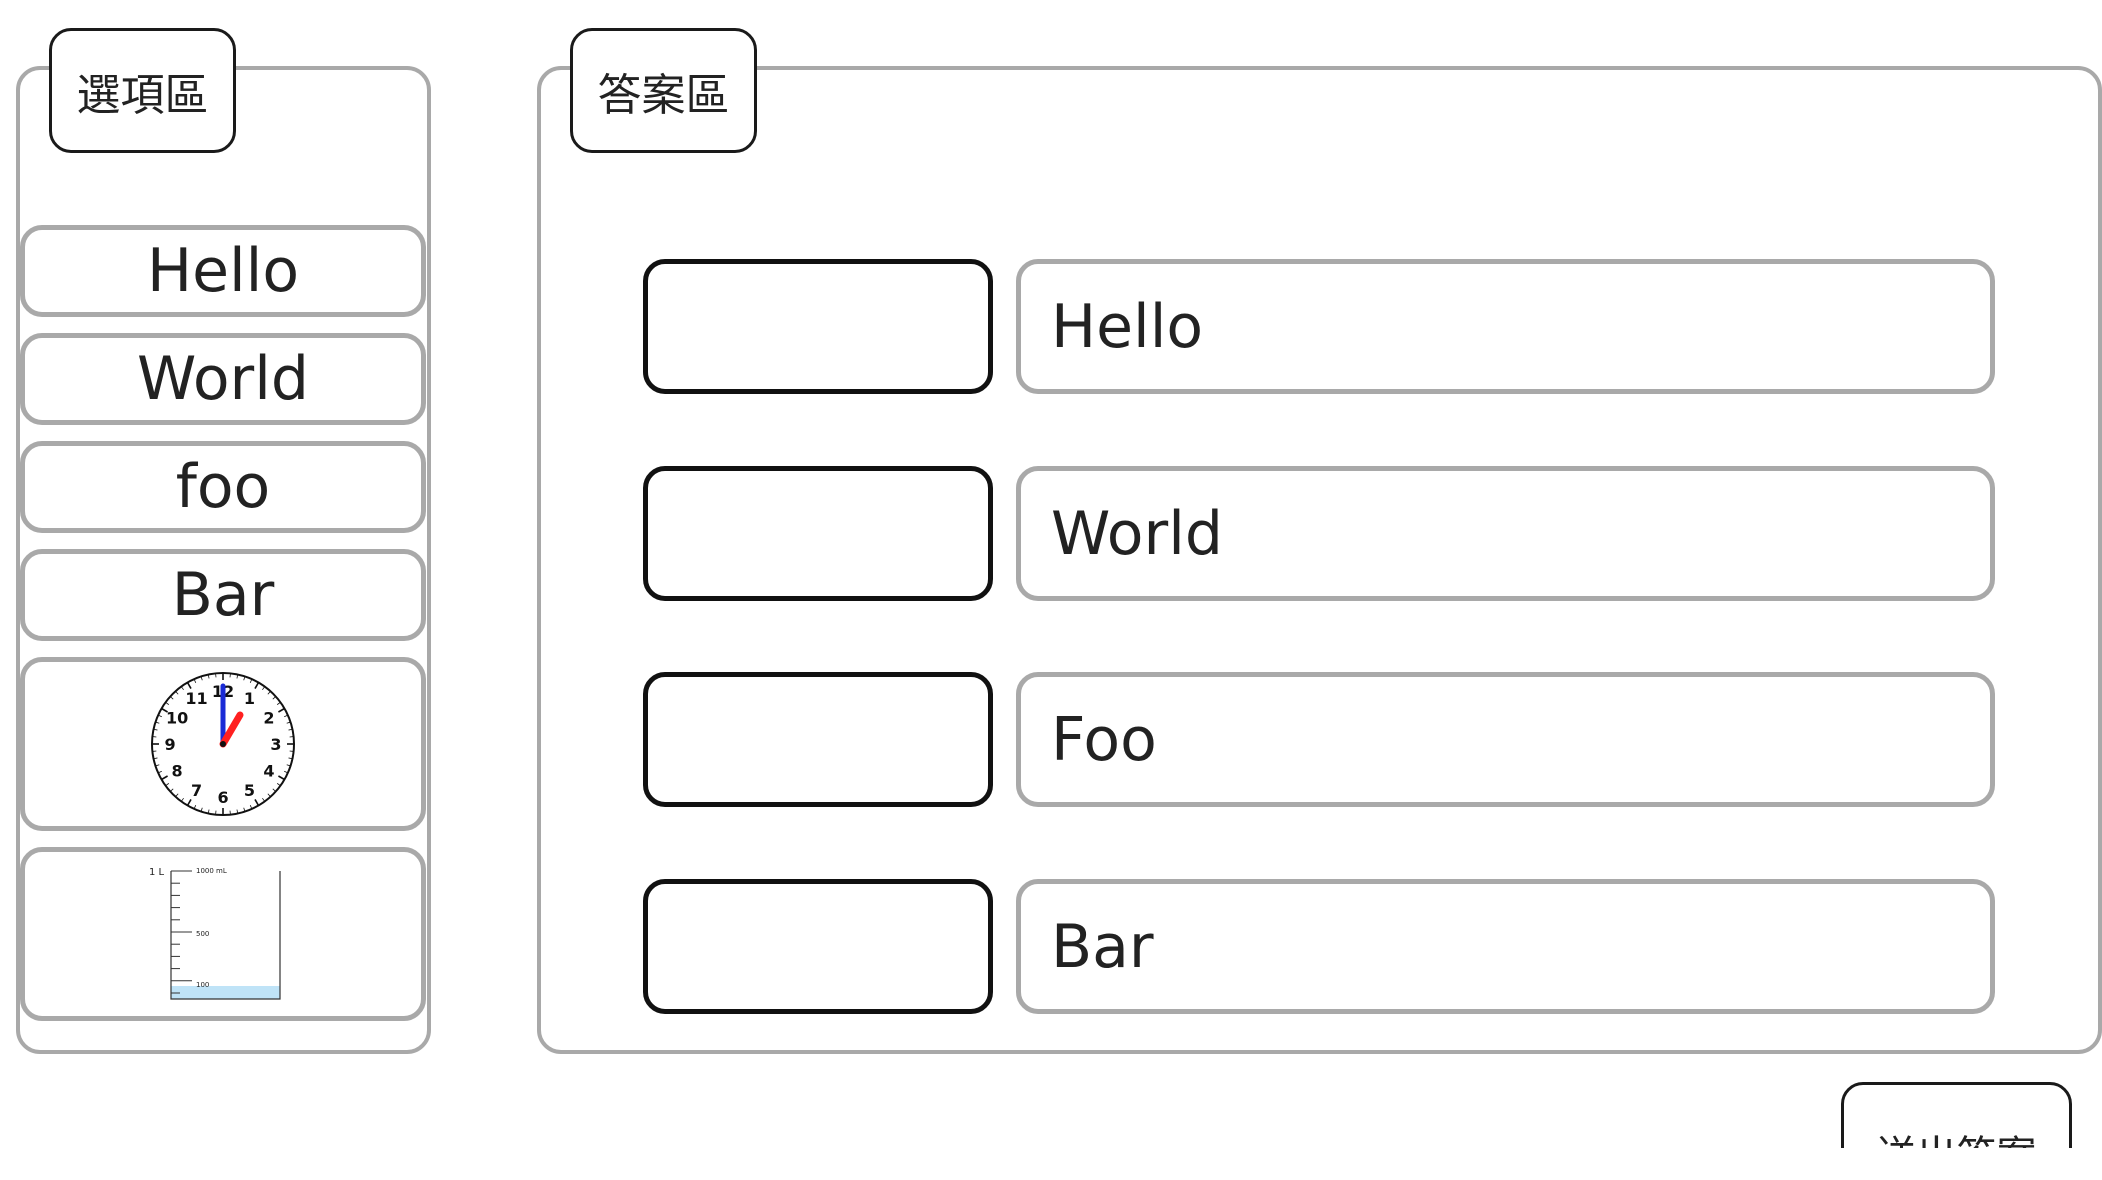 Image resolution: width=2102 pixels, height=1180 pixels. I want to click on prompt-bar: Bar, so click(1505, 946).